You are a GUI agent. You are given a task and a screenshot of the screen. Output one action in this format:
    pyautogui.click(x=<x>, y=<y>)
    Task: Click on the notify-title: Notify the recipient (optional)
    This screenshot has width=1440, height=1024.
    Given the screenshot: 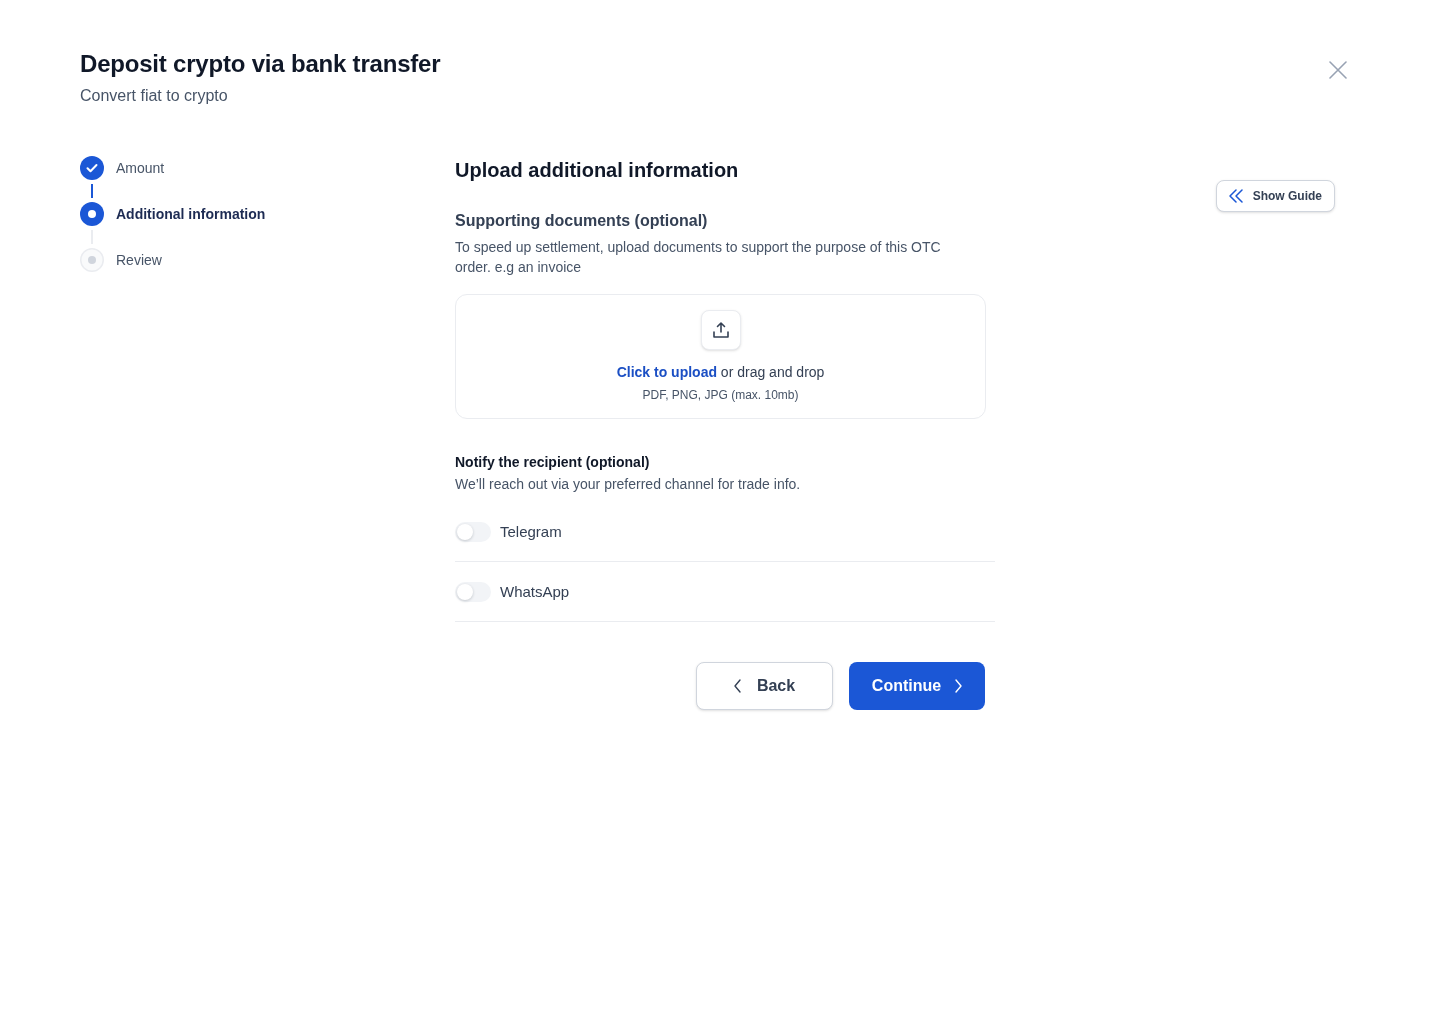 What is the action you would take?
    pyautogui.click(x=553, y=462)
    